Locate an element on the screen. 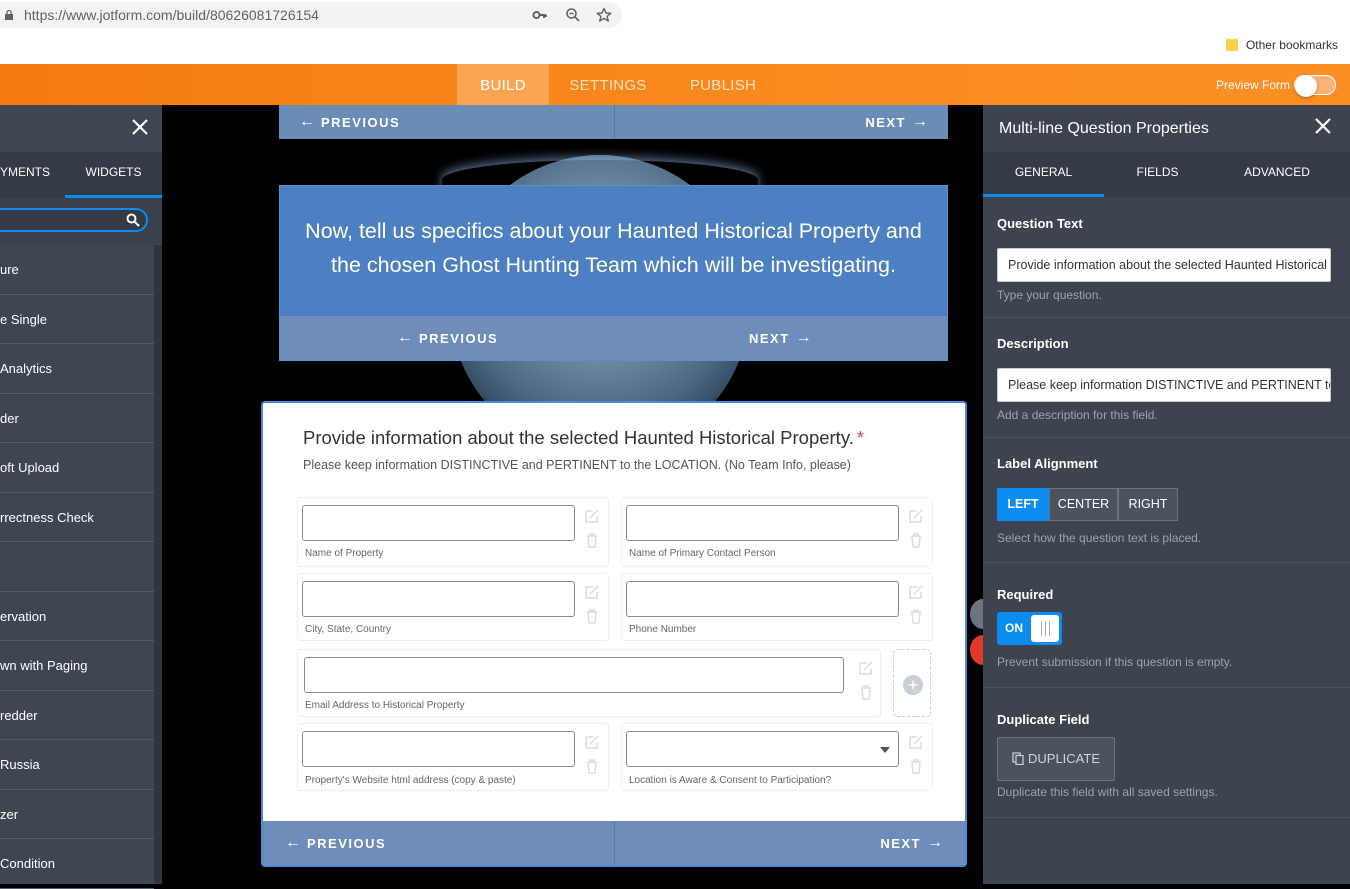 The width and height of the screenshot is (1350, 889). chevron-down-icon is located at coordinates (885, 750).